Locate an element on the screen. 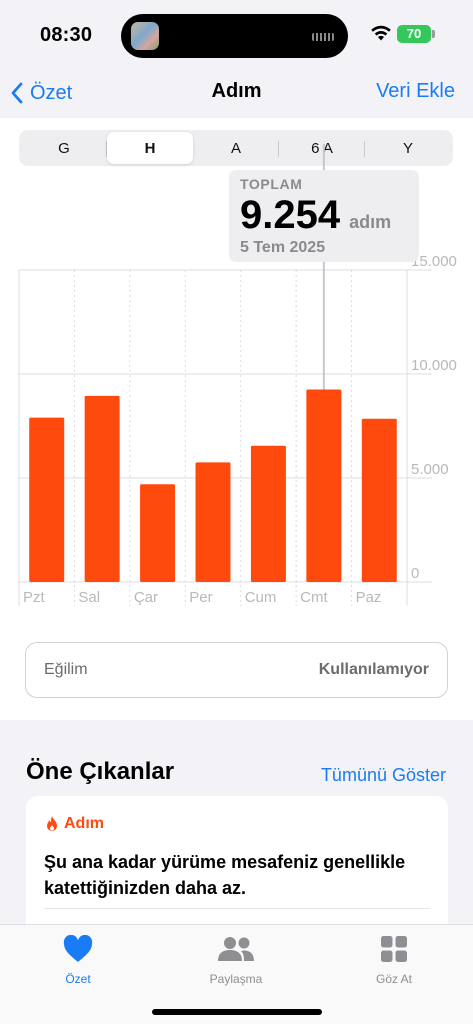  wifi-icon is located at coordinates (381, 33).